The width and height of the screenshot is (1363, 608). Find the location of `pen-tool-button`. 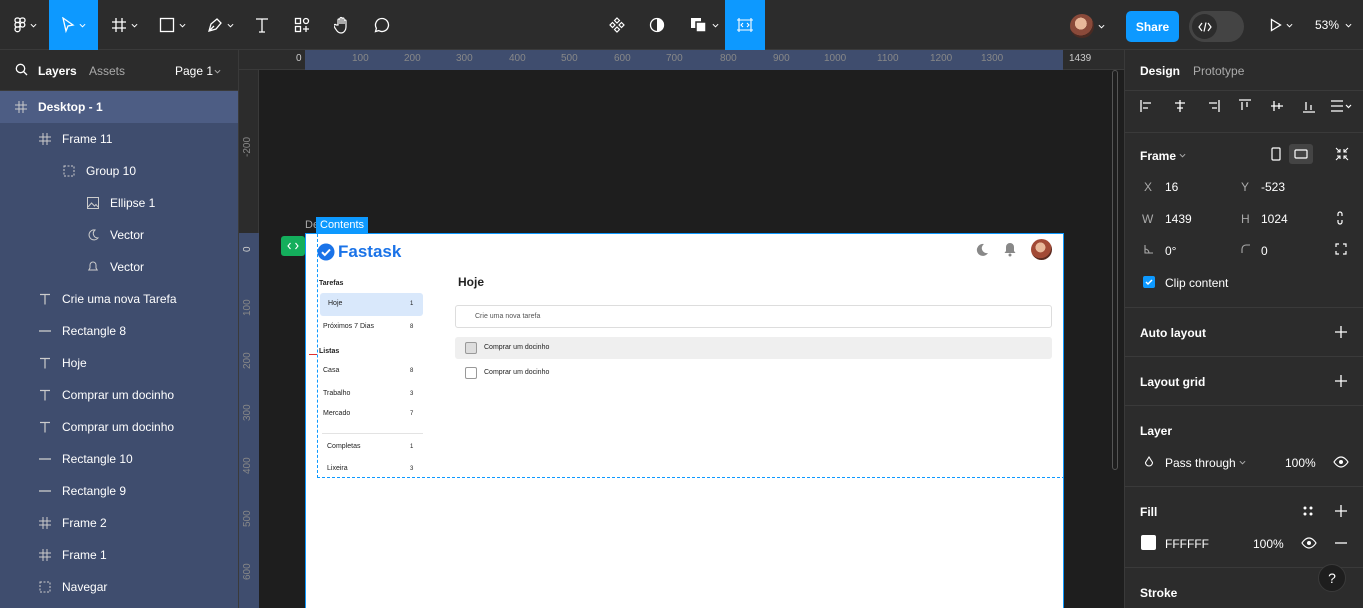

pen-tool-button is located at coordinates (220, 25).